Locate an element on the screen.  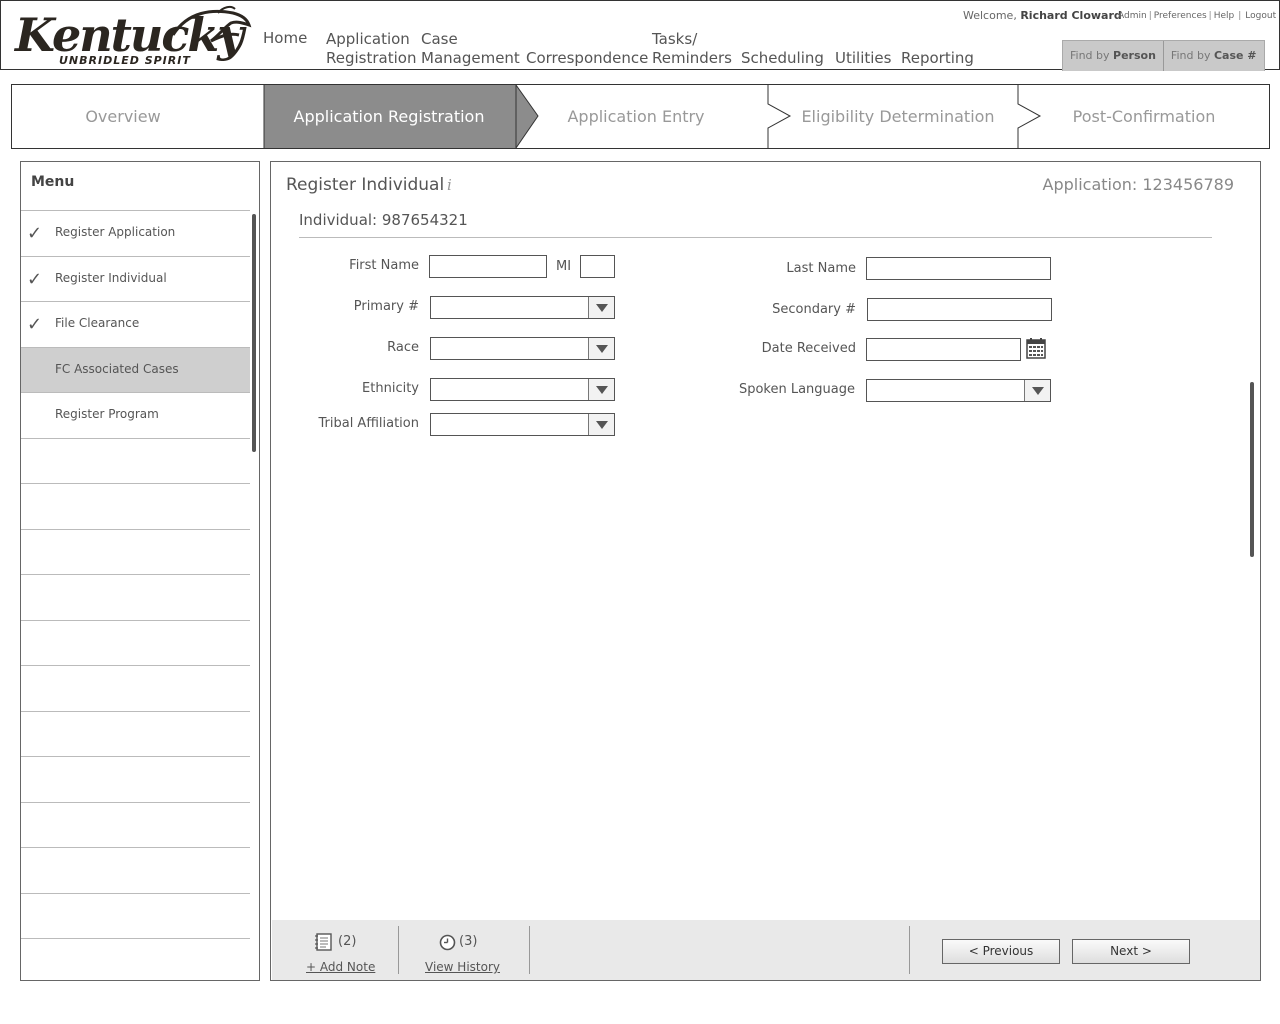
find-buttons: Find by Person Find by Case # is located at coordinates (1163, 55).